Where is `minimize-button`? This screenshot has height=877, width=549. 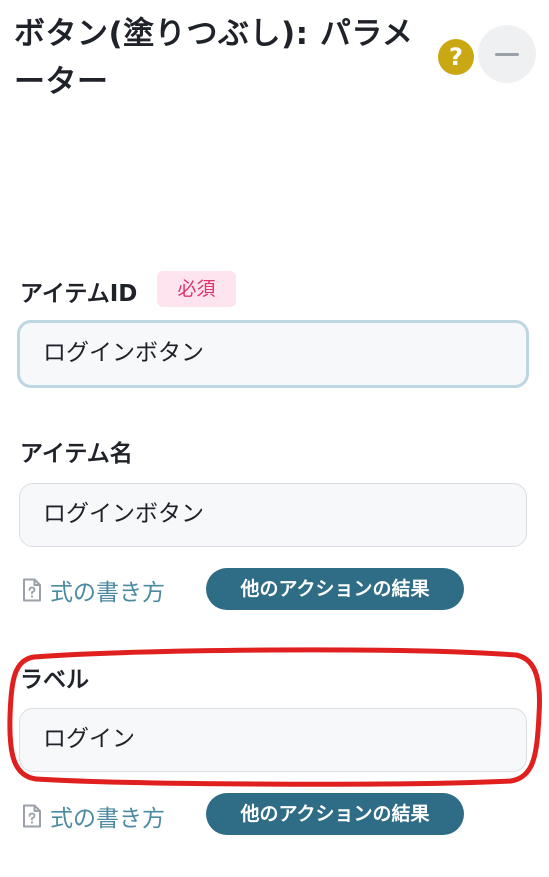 minimize-button is located at coordinates (507, 54).